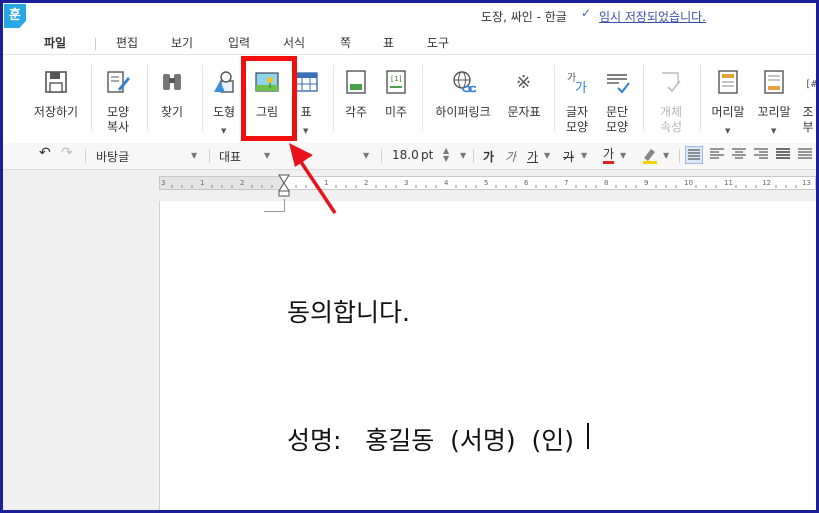 This screenshot has width=819, height=513. Describe the element at coordinates (688, 183) in the screenshot. I see `ruler-label: 10` at that location.